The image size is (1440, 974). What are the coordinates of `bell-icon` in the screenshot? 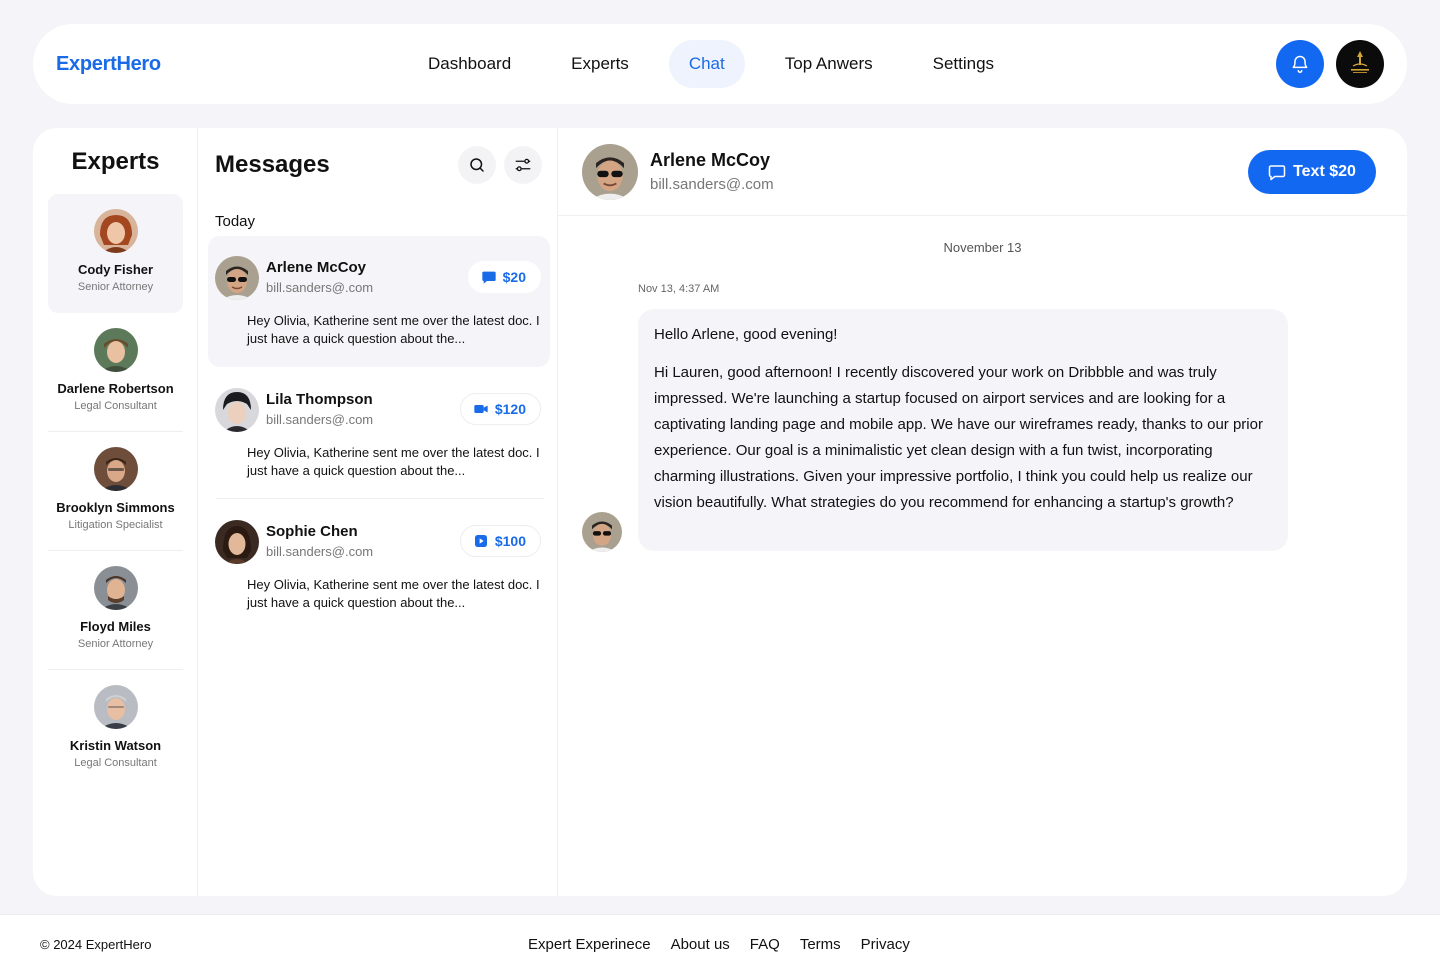 It's located at (1300, 64).